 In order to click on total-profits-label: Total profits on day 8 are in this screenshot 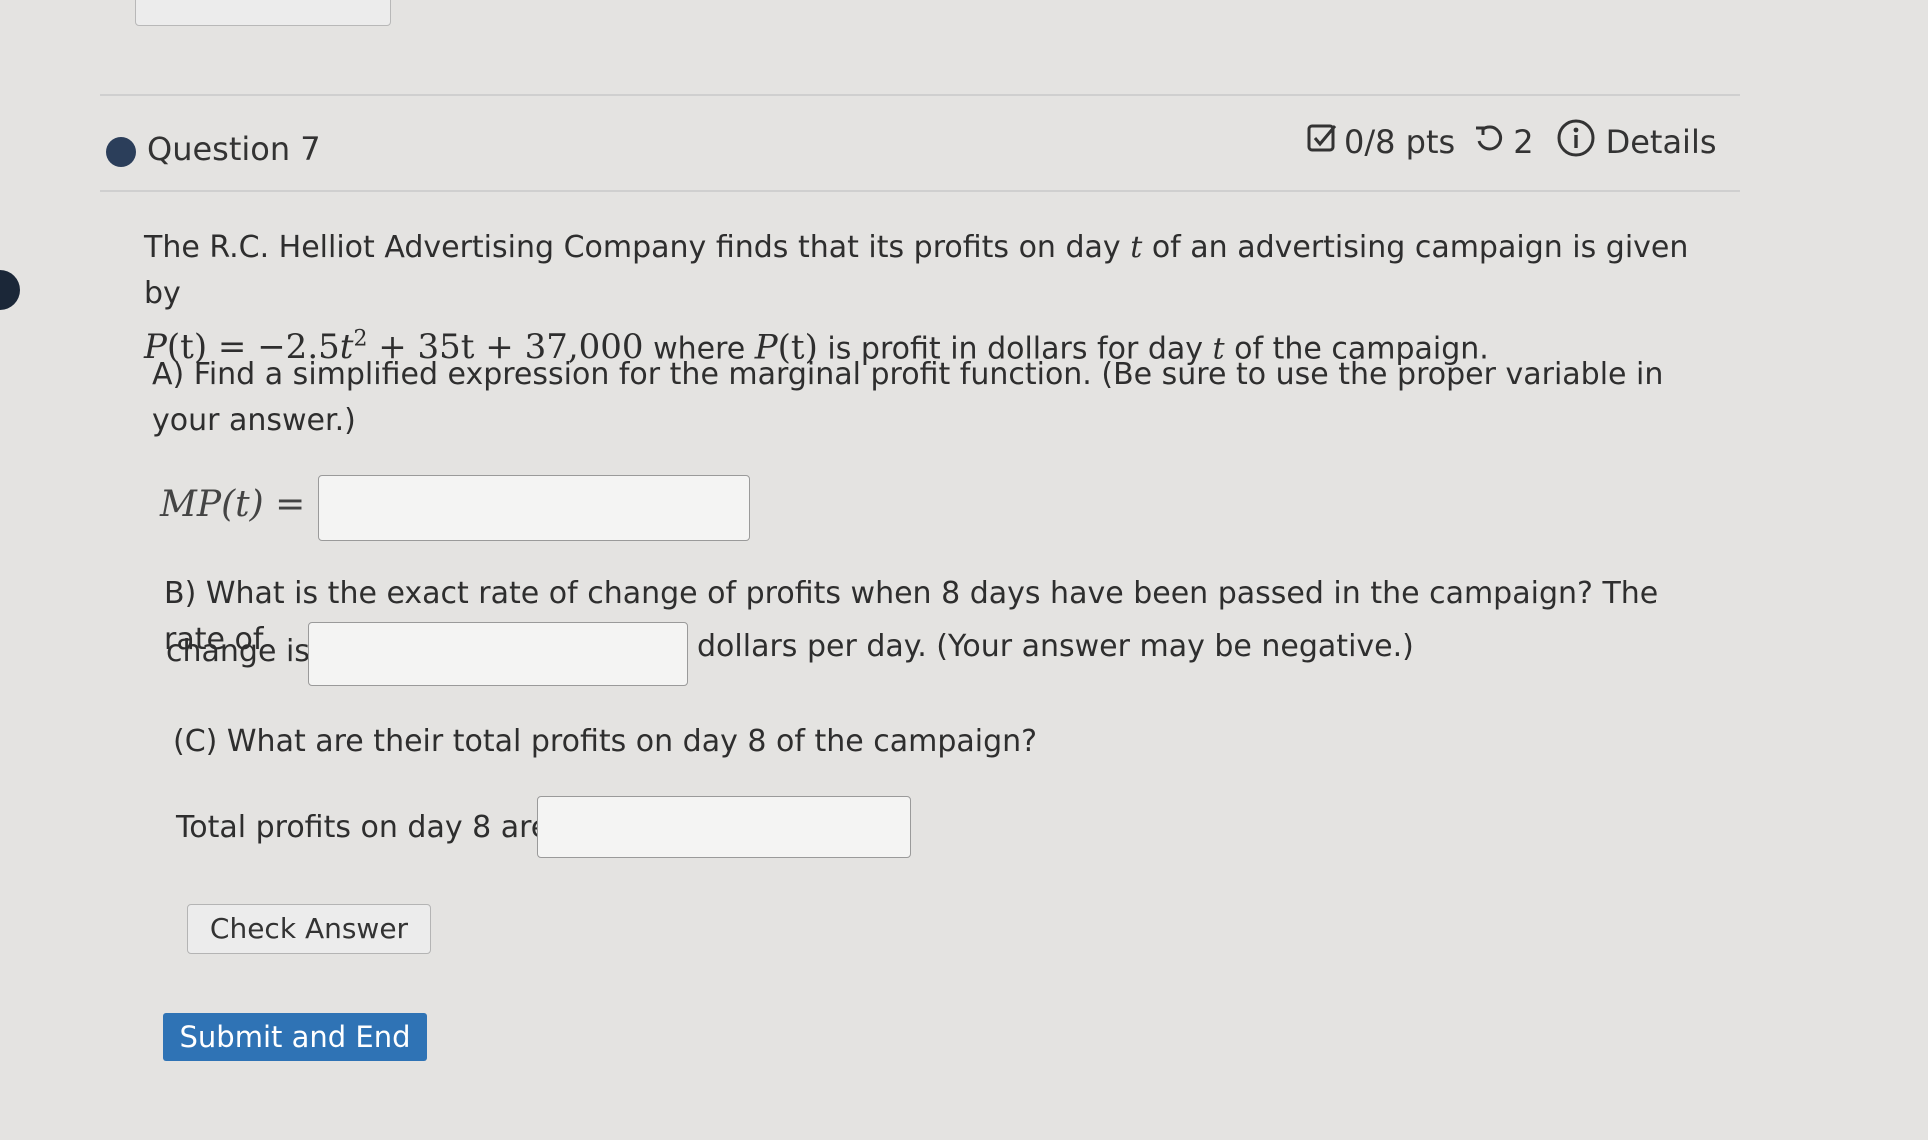, I will do `click(363, 827)`.